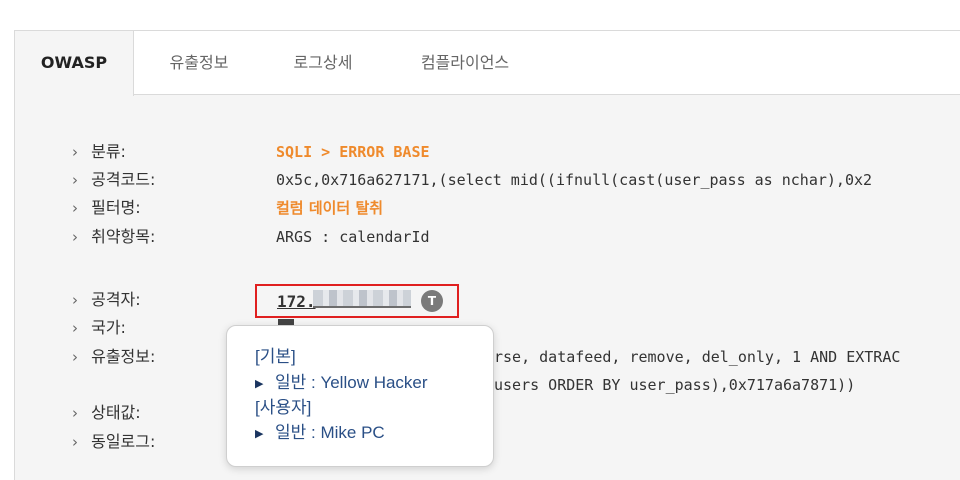 This screenshot has height=480, width=960. What do you see at coordinates (123, 236) in the screenshot?
I see `field-label: 취약항목:` at bounding box center [123, 236].